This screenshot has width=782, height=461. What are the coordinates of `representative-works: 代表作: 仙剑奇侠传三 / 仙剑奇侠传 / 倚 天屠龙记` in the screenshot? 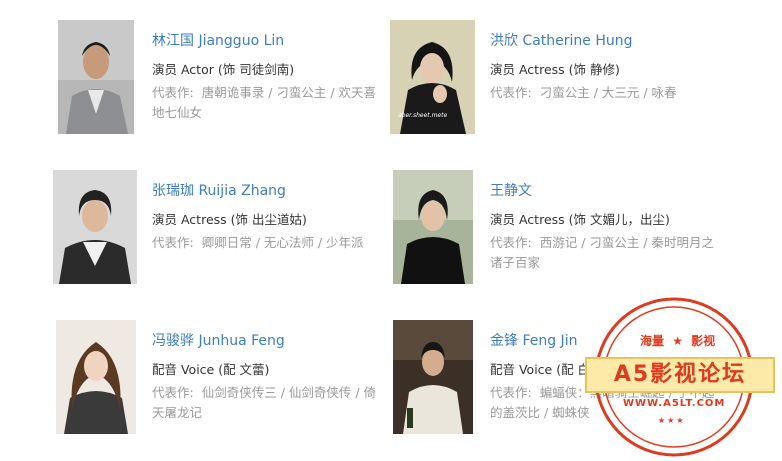 It's located at (272, 403).